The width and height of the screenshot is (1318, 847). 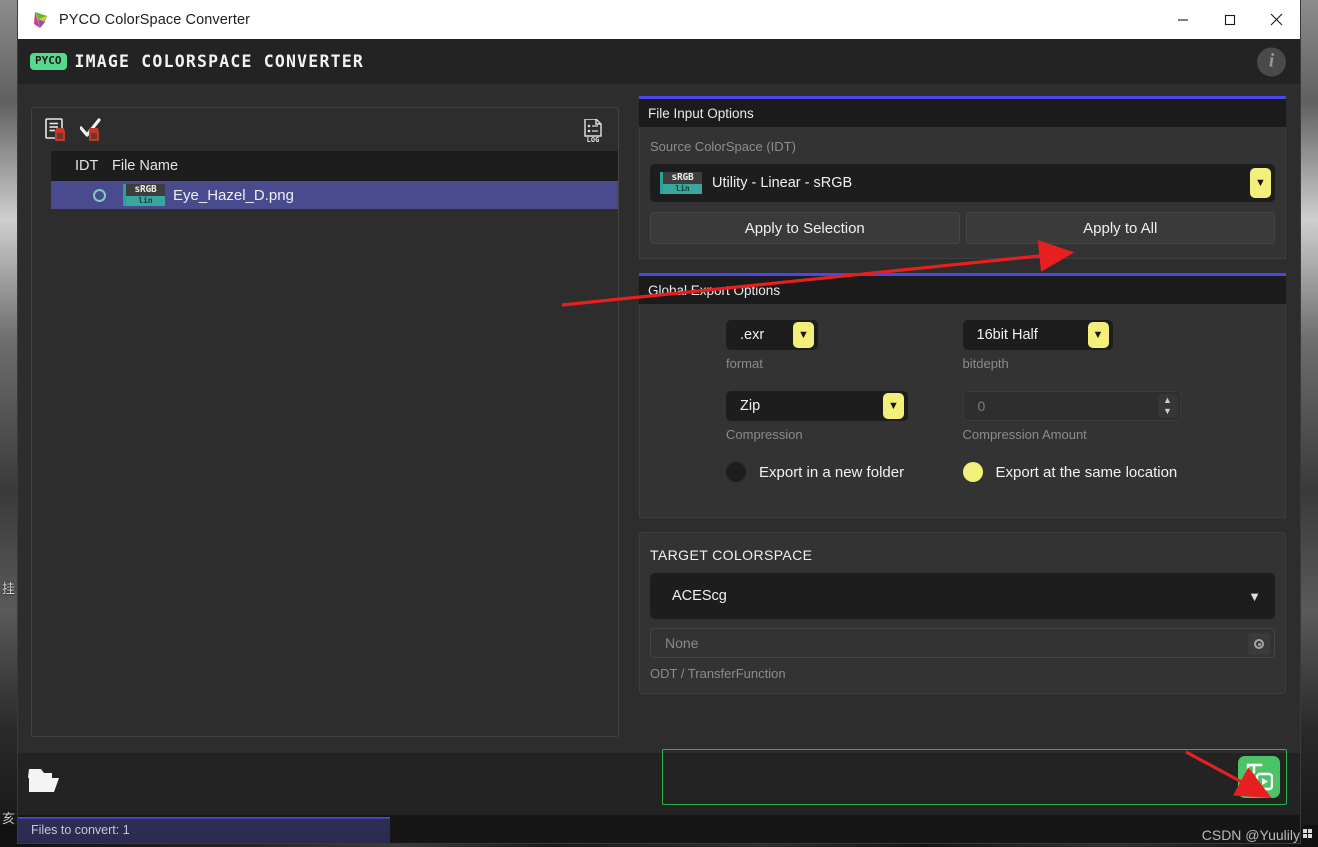 What do you see at coordinates (145, 166) in the screenshot?
I see `column-header-filename: File Name` at bounding box center [145, 166].